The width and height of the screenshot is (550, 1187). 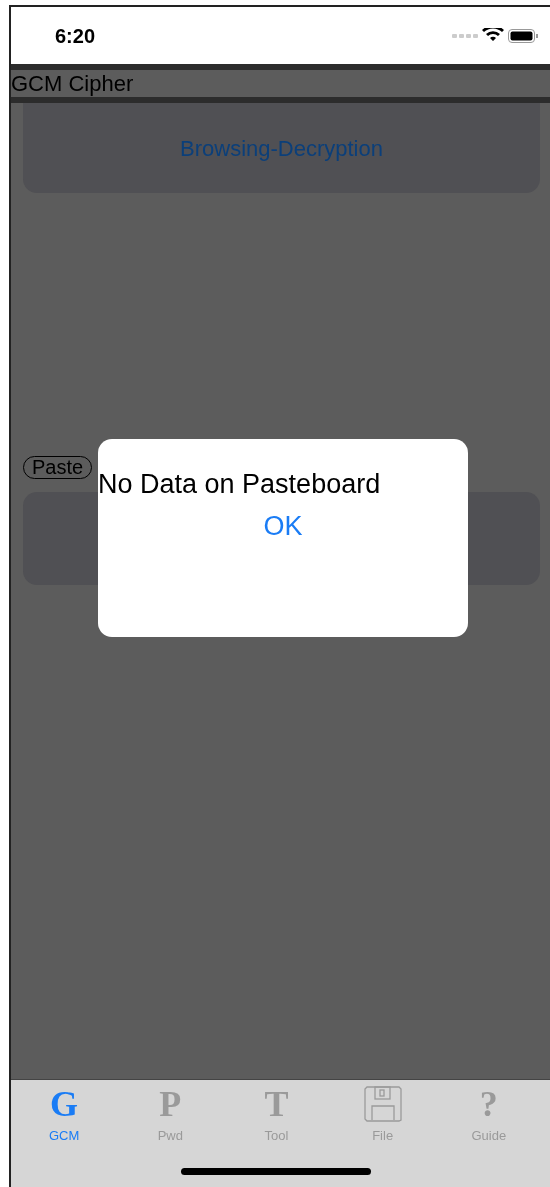 I want to click on wifi-icon, so click(x=493, y=35).